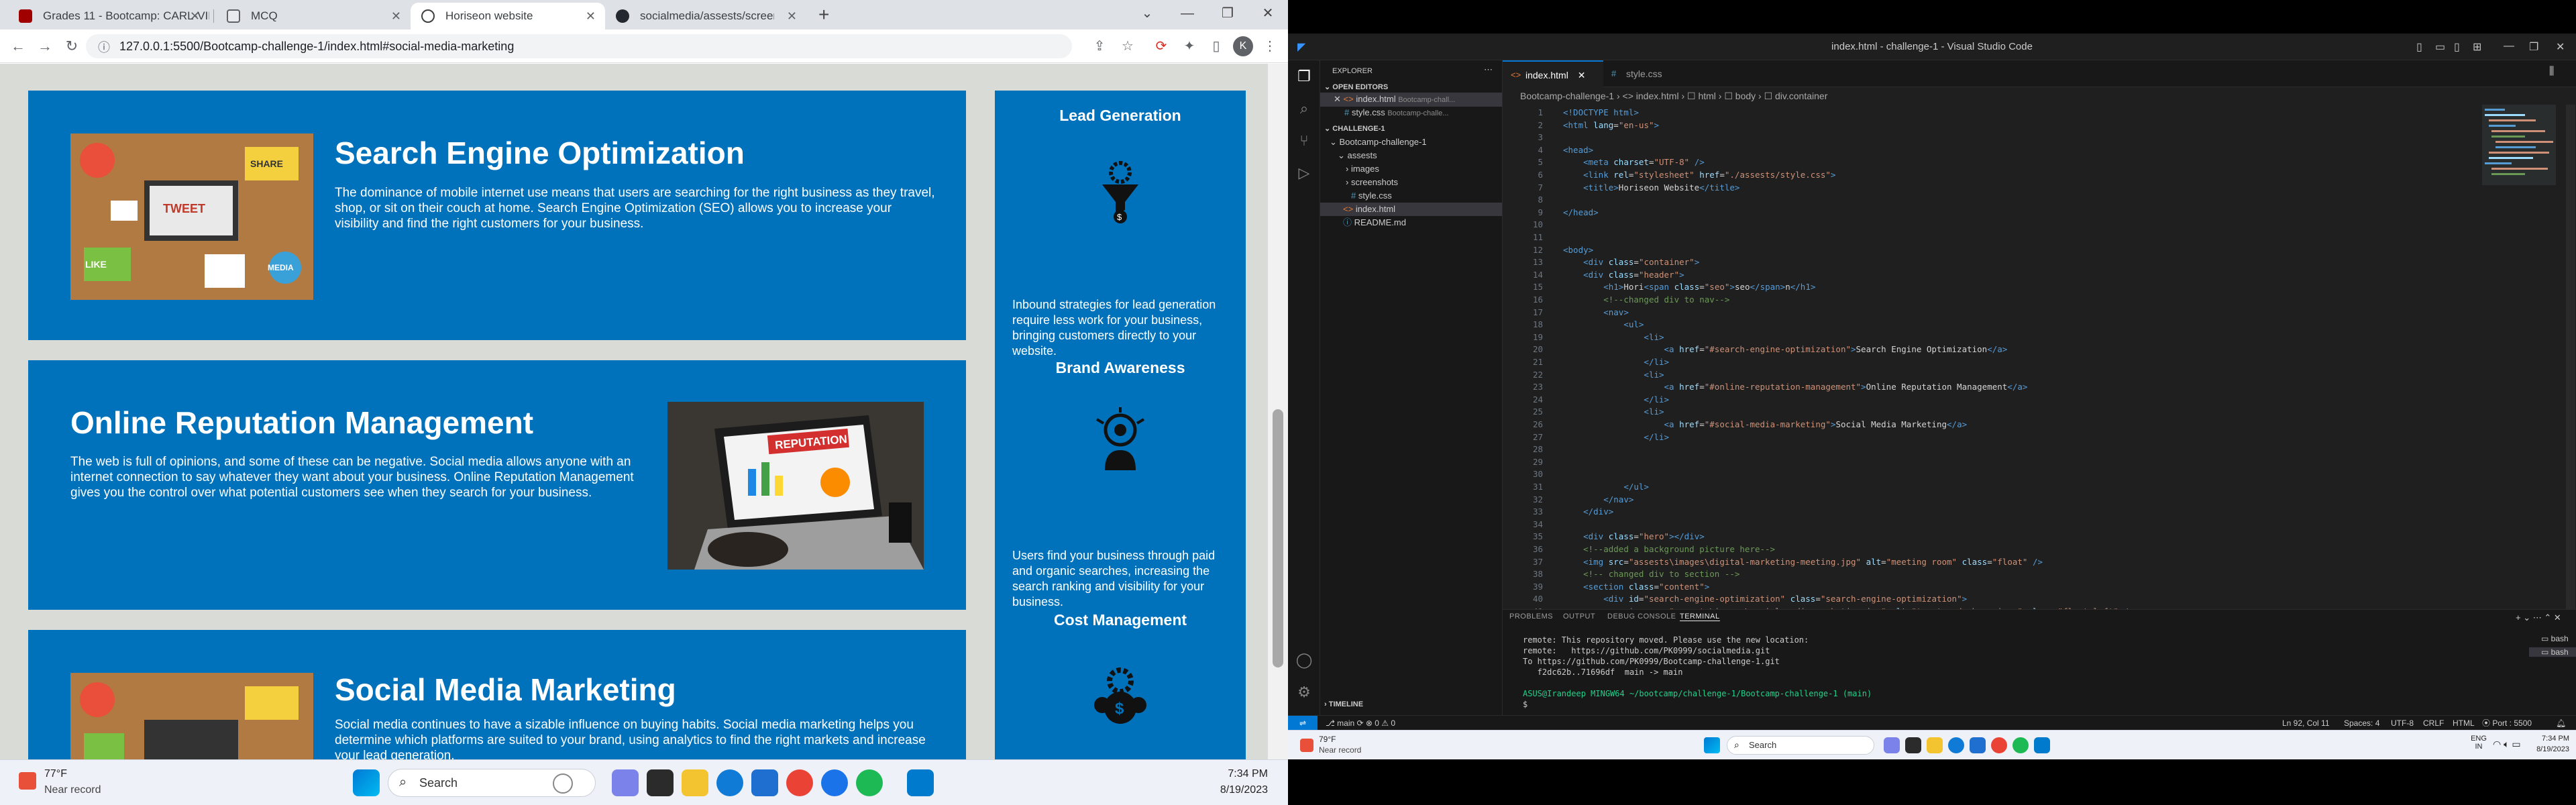 This screenshot has height=805, width=2576. Describe the element at coordinates (2464, 723) in the screenshot. I see `language-mode: HTML` at that location.